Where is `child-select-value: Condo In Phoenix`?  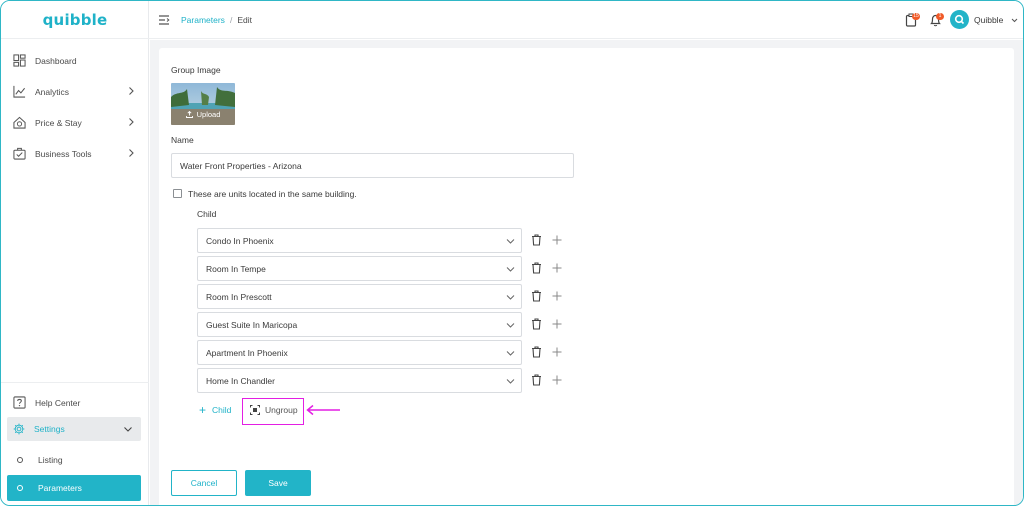
child-select-value: Condo In Phoenix is located at coordinates (240, 240).